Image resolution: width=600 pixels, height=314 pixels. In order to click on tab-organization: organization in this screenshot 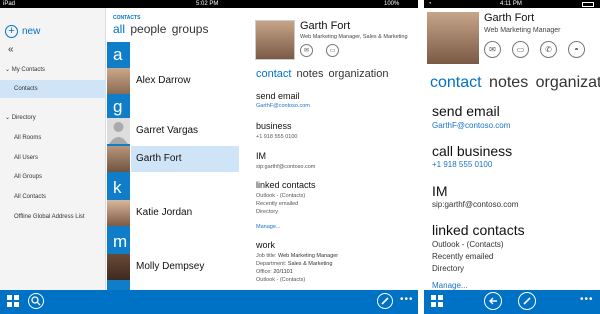, I will do `click(359, 74)`.